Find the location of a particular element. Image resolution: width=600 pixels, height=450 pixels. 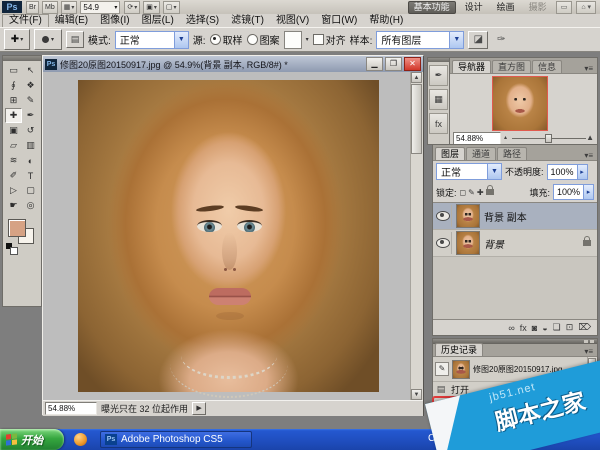

layer-mask-icon: ◙ is located at coordinates (534, 328).